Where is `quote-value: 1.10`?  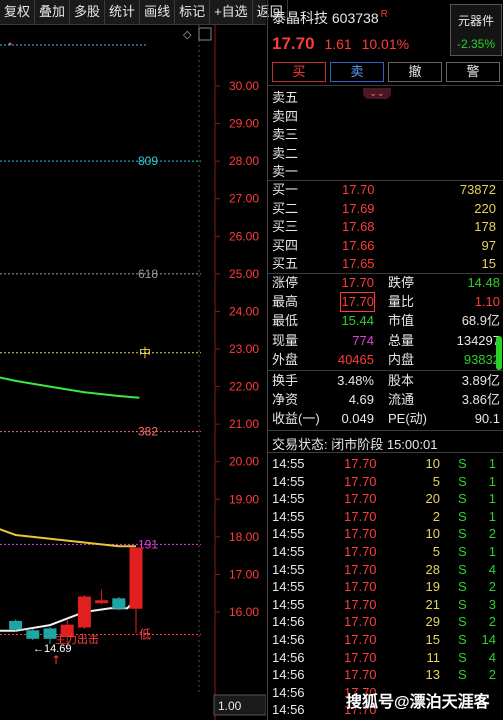 quote-value: 1.10 is located at coordinates (487, 302).